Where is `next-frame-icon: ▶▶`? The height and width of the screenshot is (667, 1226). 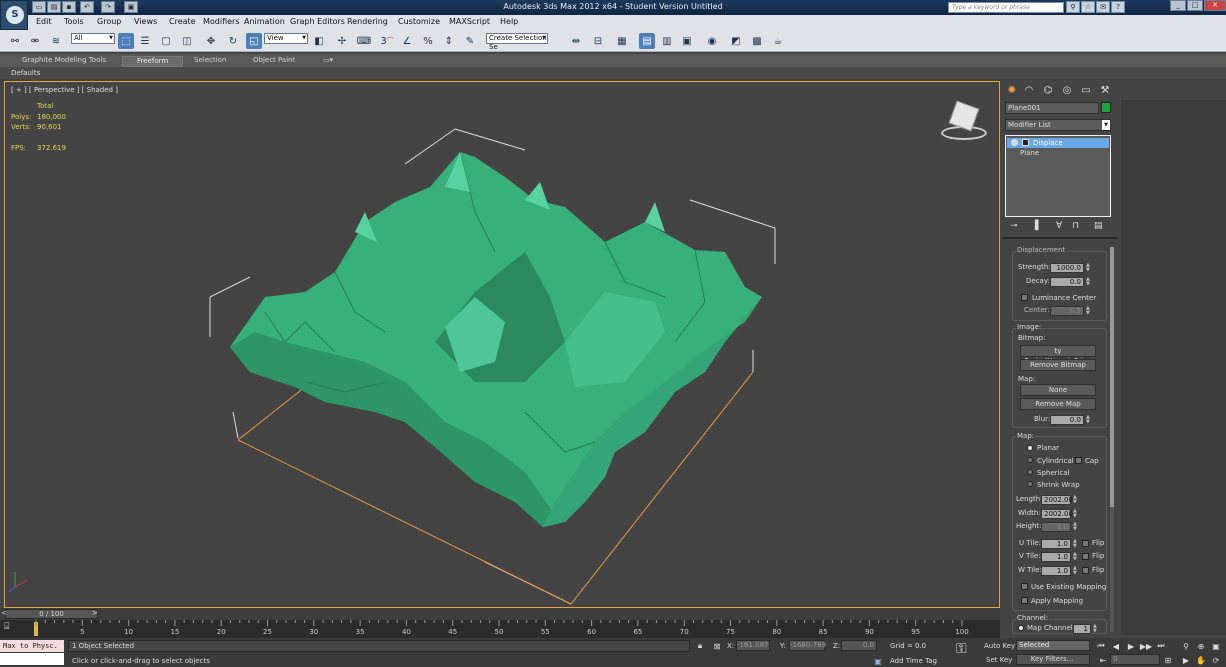 next-frame-icon: ▶▶ is located at coordinates (1146, 646).